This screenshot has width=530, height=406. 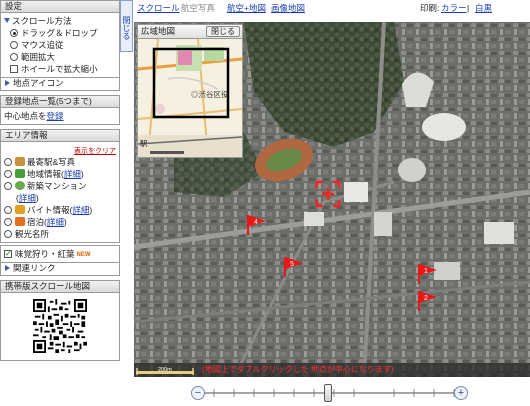 What do you see at coordinates (288, 8) in the screenshot?
I see `image-map-mode-link: 画像地図` at bounding box center [288, 8].